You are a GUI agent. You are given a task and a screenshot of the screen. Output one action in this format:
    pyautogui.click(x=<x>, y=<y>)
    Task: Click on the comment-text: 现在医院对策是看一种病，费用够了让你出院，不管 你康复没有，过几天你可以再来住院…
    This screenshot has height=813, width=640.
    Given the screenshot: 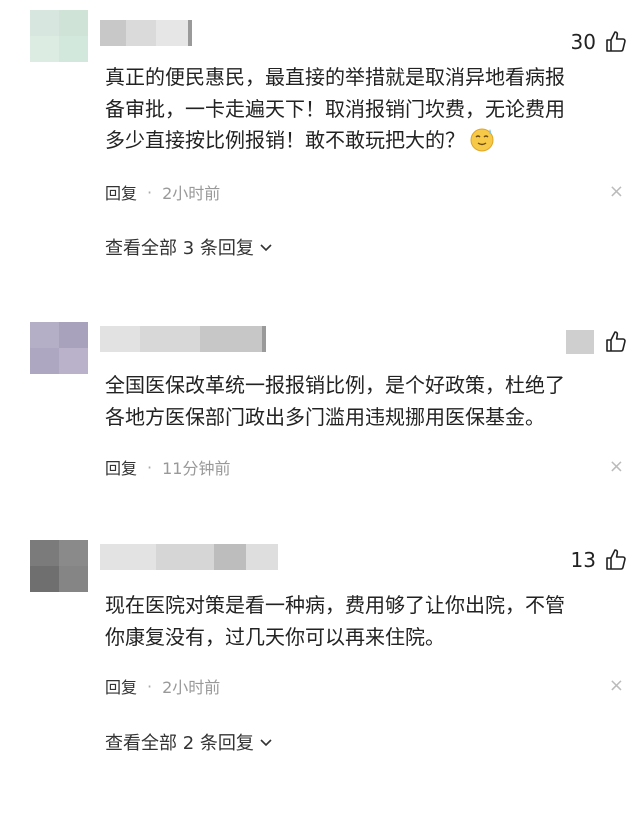 What is the action you would take?
    pyautogui.click(x=335, y=621)
    